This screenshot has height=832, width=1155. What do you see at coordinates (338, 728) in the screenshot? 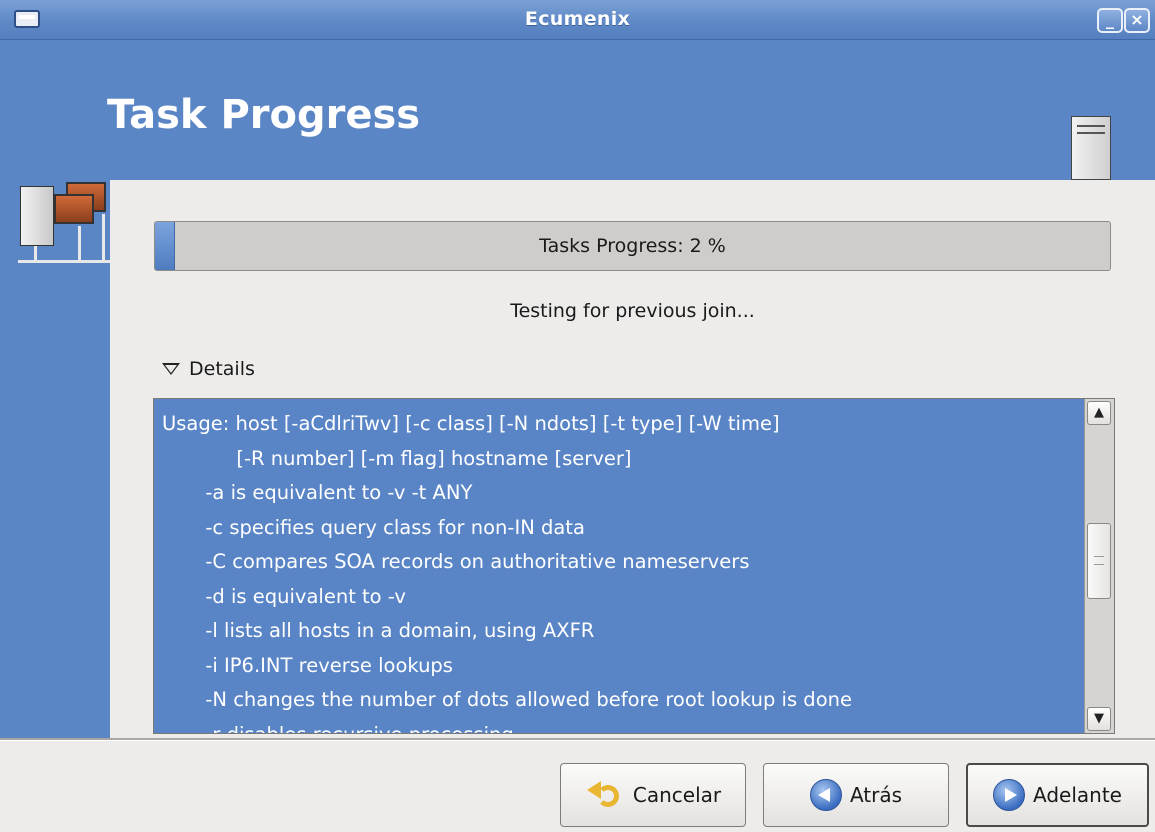
I see `log-line: -r disables recursive processing` at bounding box center [338, 728].